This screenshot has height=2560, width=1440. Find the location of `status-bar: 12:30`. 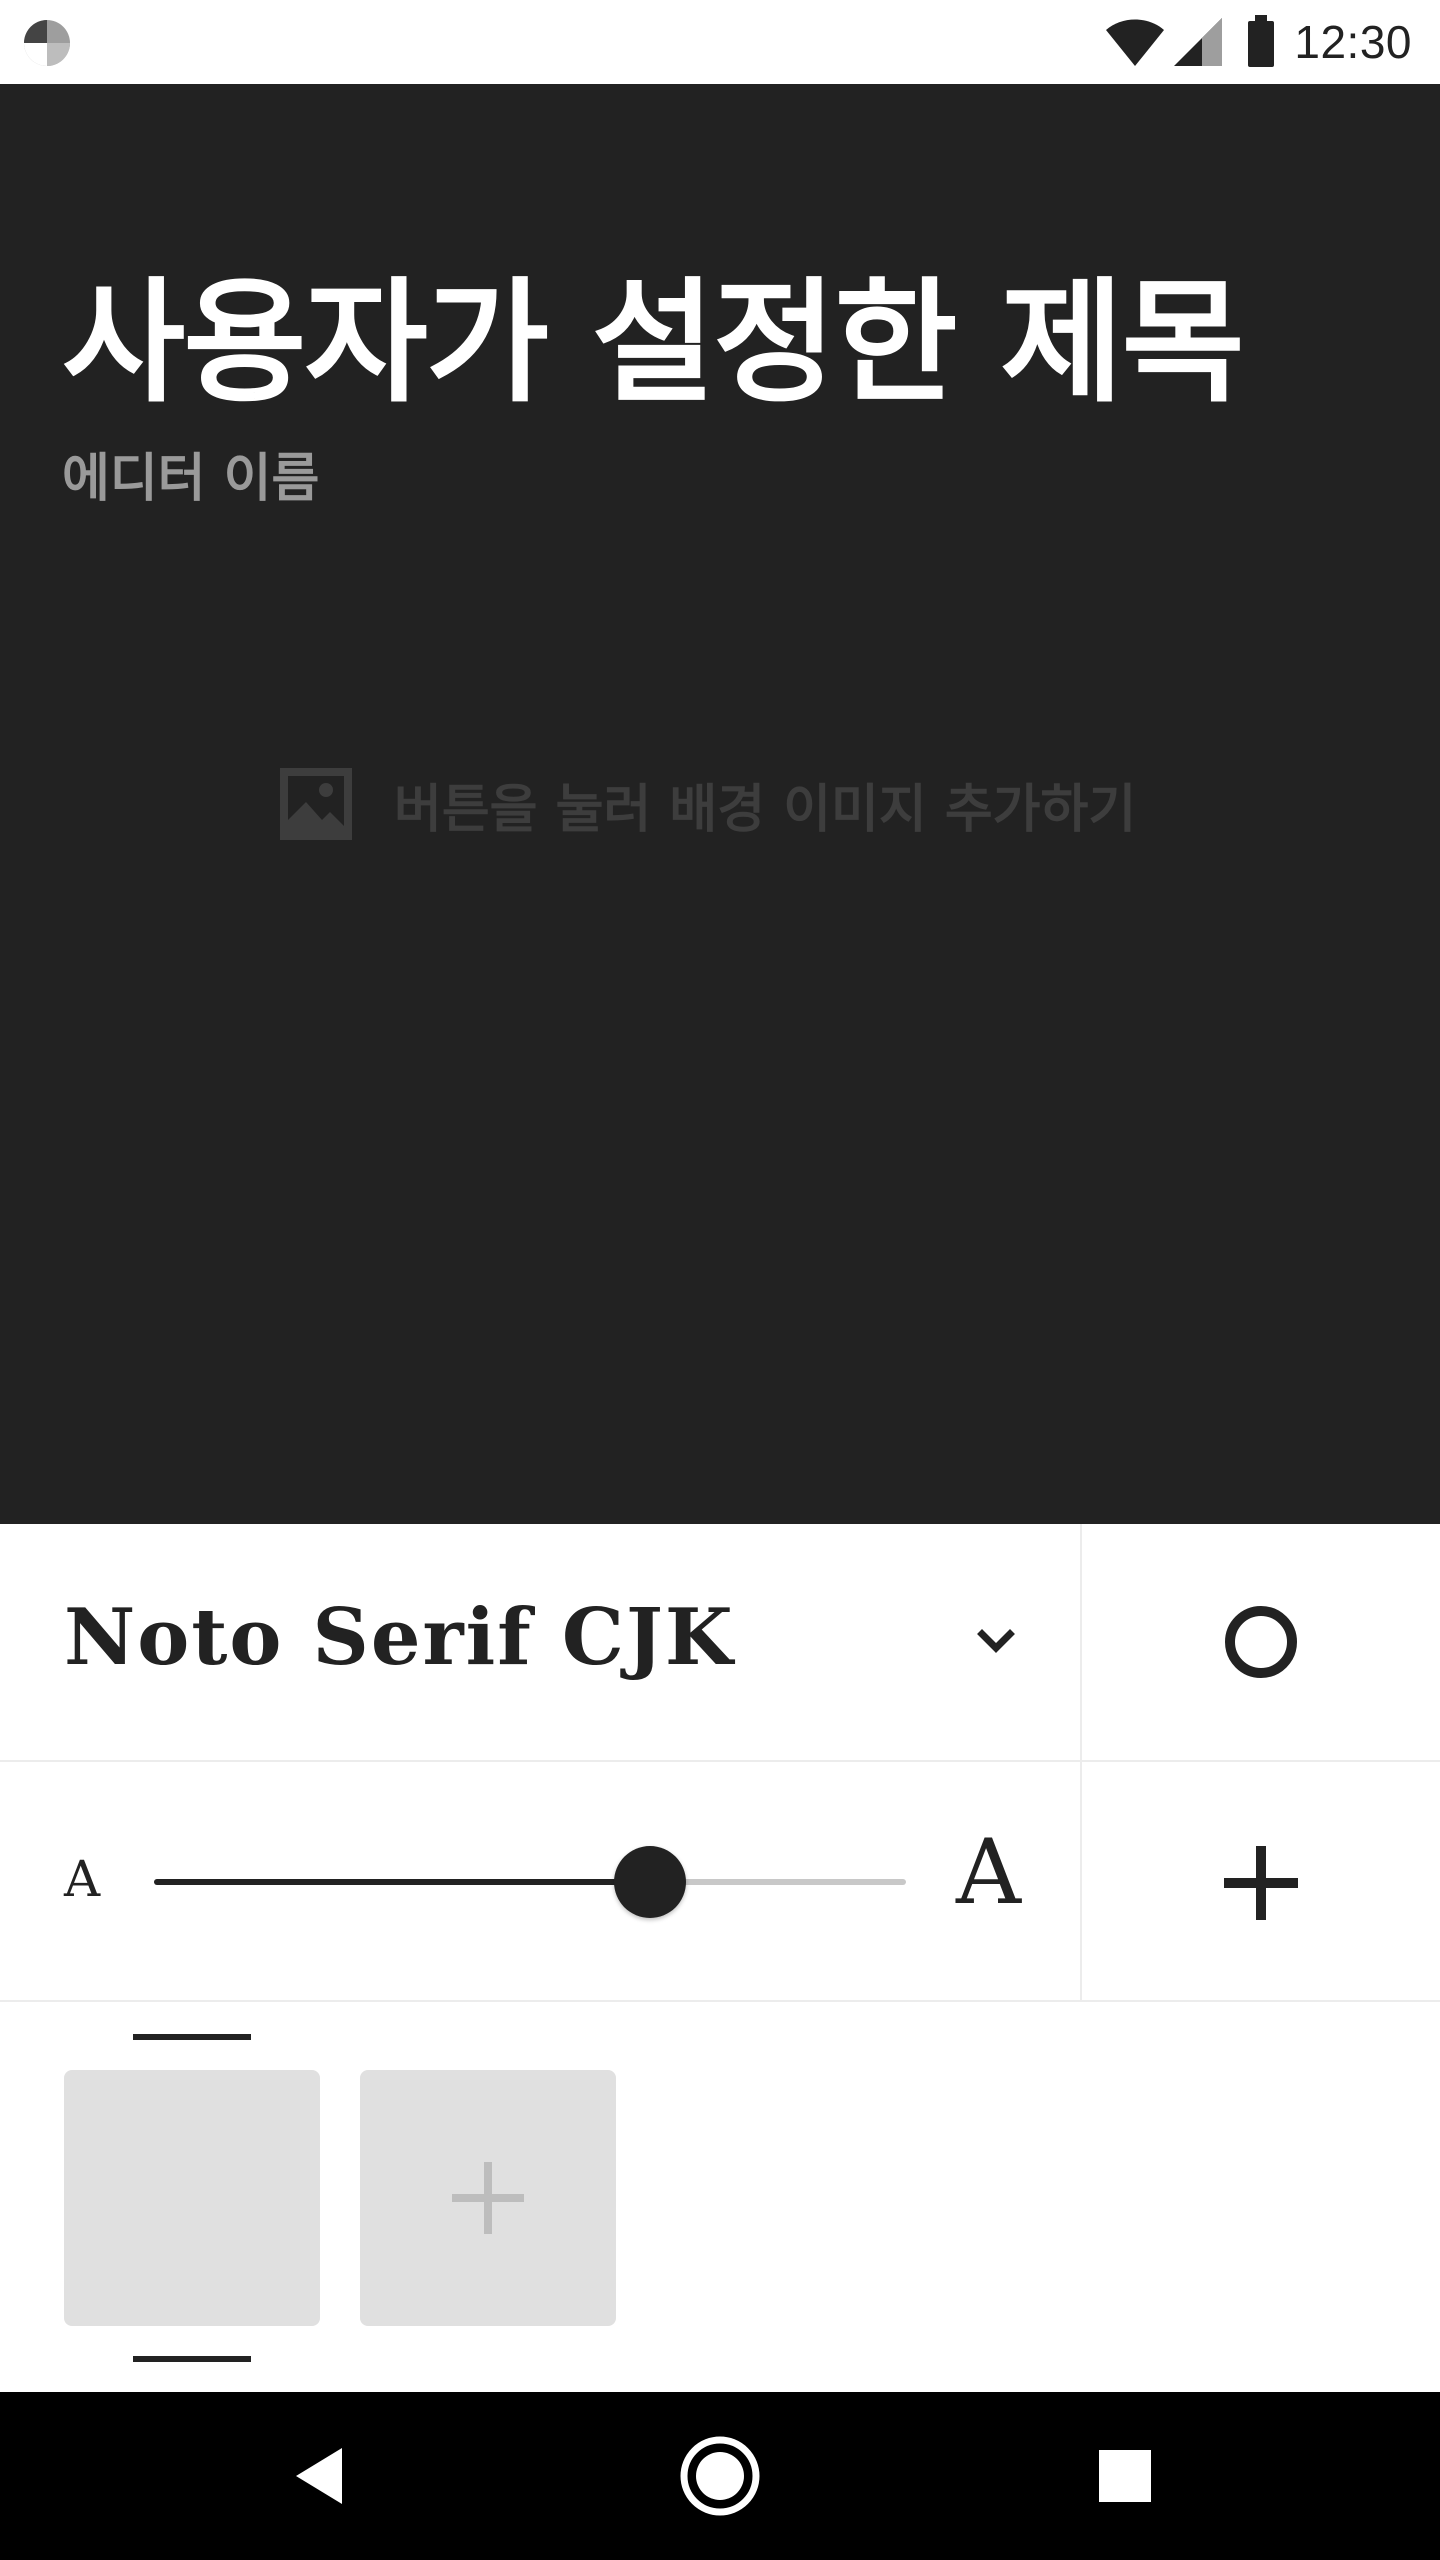

status-bar: 12:30 is located at coordinates (720, 42).